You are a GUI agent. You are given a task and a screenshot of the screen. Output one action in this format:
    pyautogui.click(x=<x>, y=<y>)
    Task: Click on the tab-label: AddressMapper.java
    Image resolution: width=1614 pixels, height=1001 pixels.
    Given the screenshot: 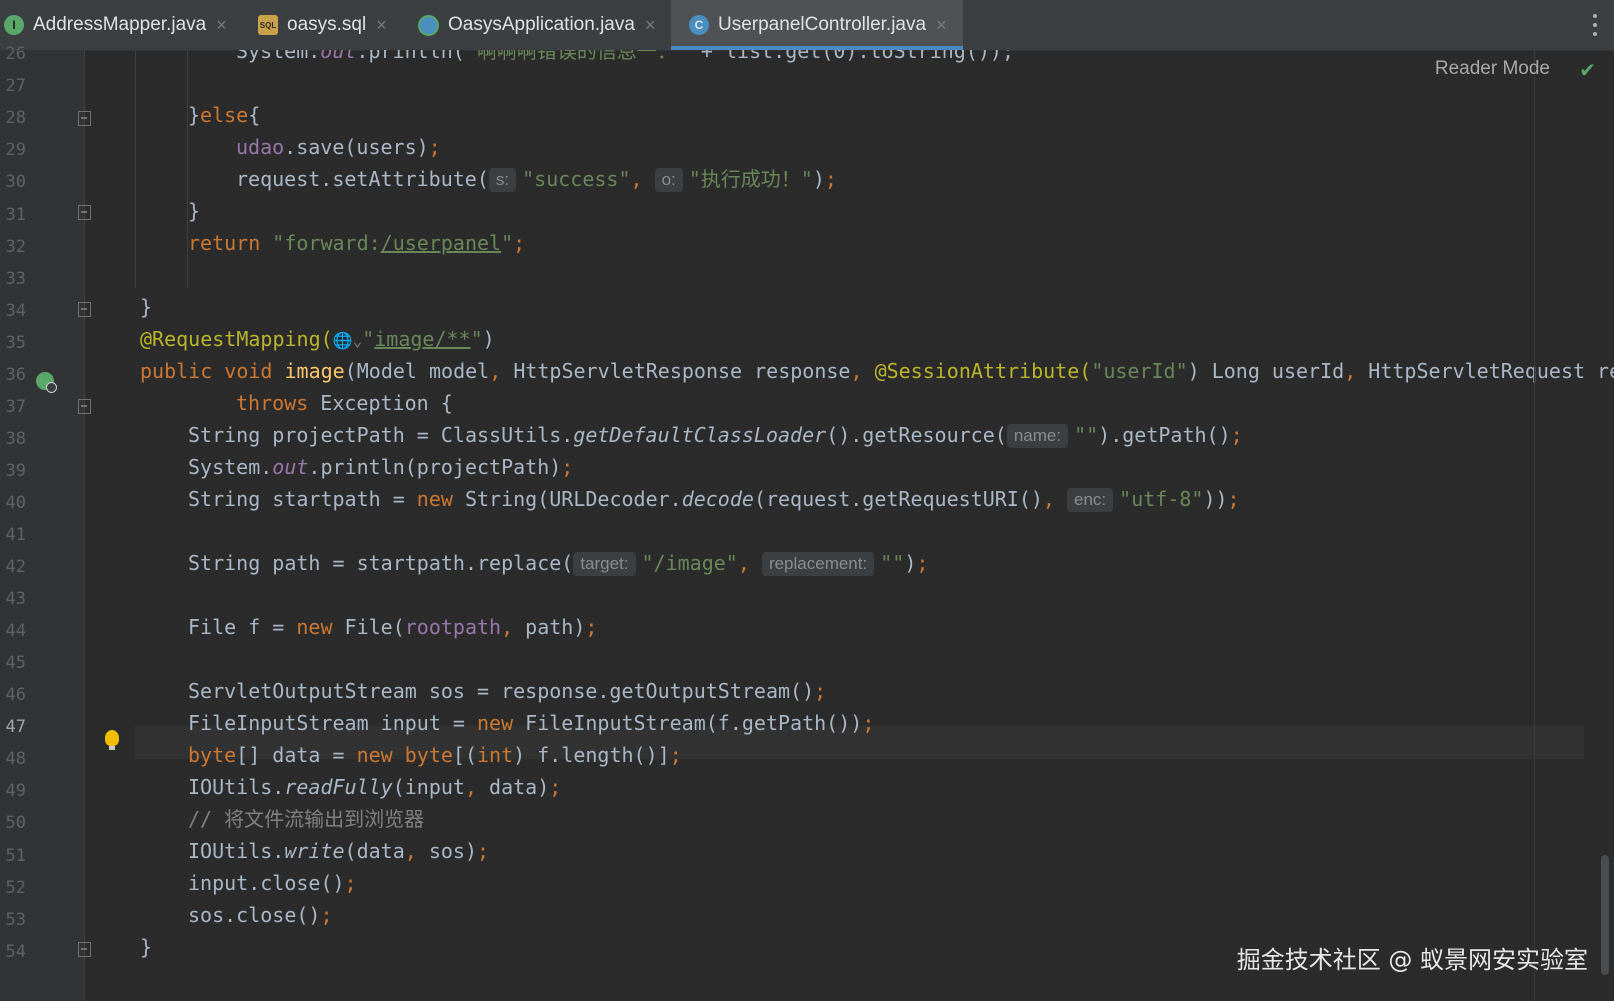 What is the action you would take?
    pyautogui.click(x=120, y=24)
    